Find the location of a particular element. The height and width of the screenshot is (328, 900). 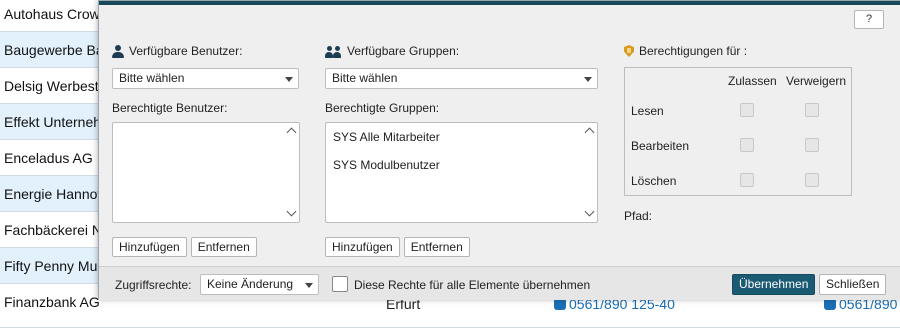

company-name: Baugewerbe Ba is located at coordinates (54, 50).